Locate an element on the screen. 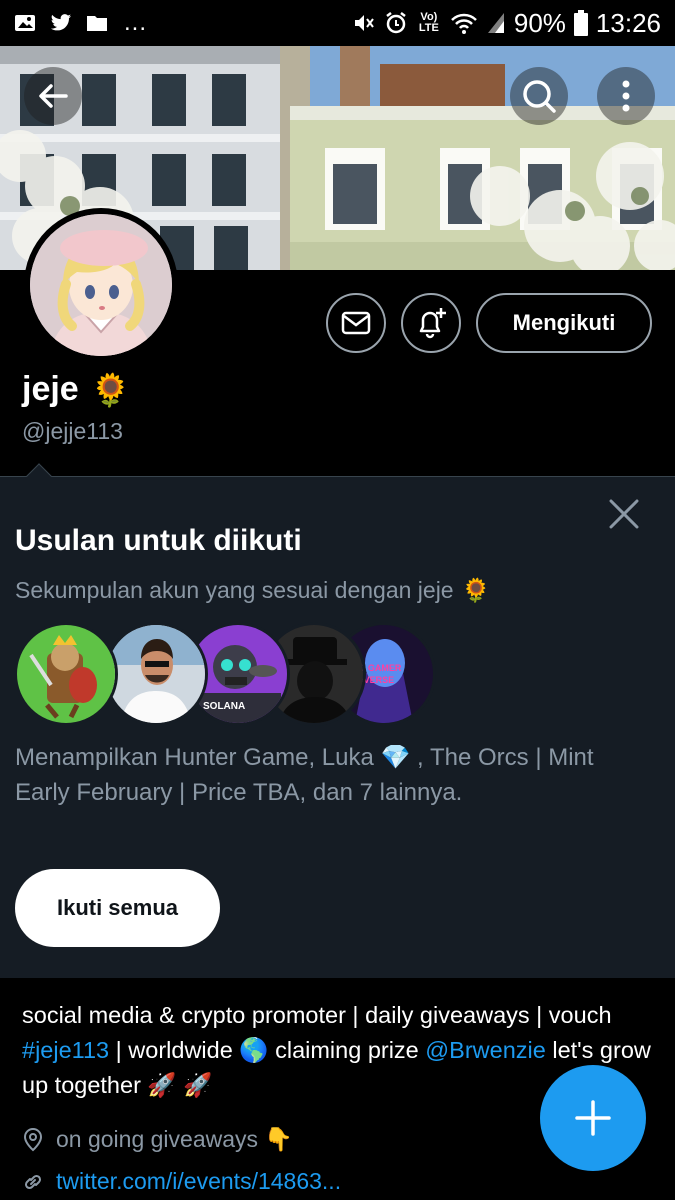 Image resolution: width=675 pixels, height=1200 pixels. twitter-icon is located at coordinates (61, 22).